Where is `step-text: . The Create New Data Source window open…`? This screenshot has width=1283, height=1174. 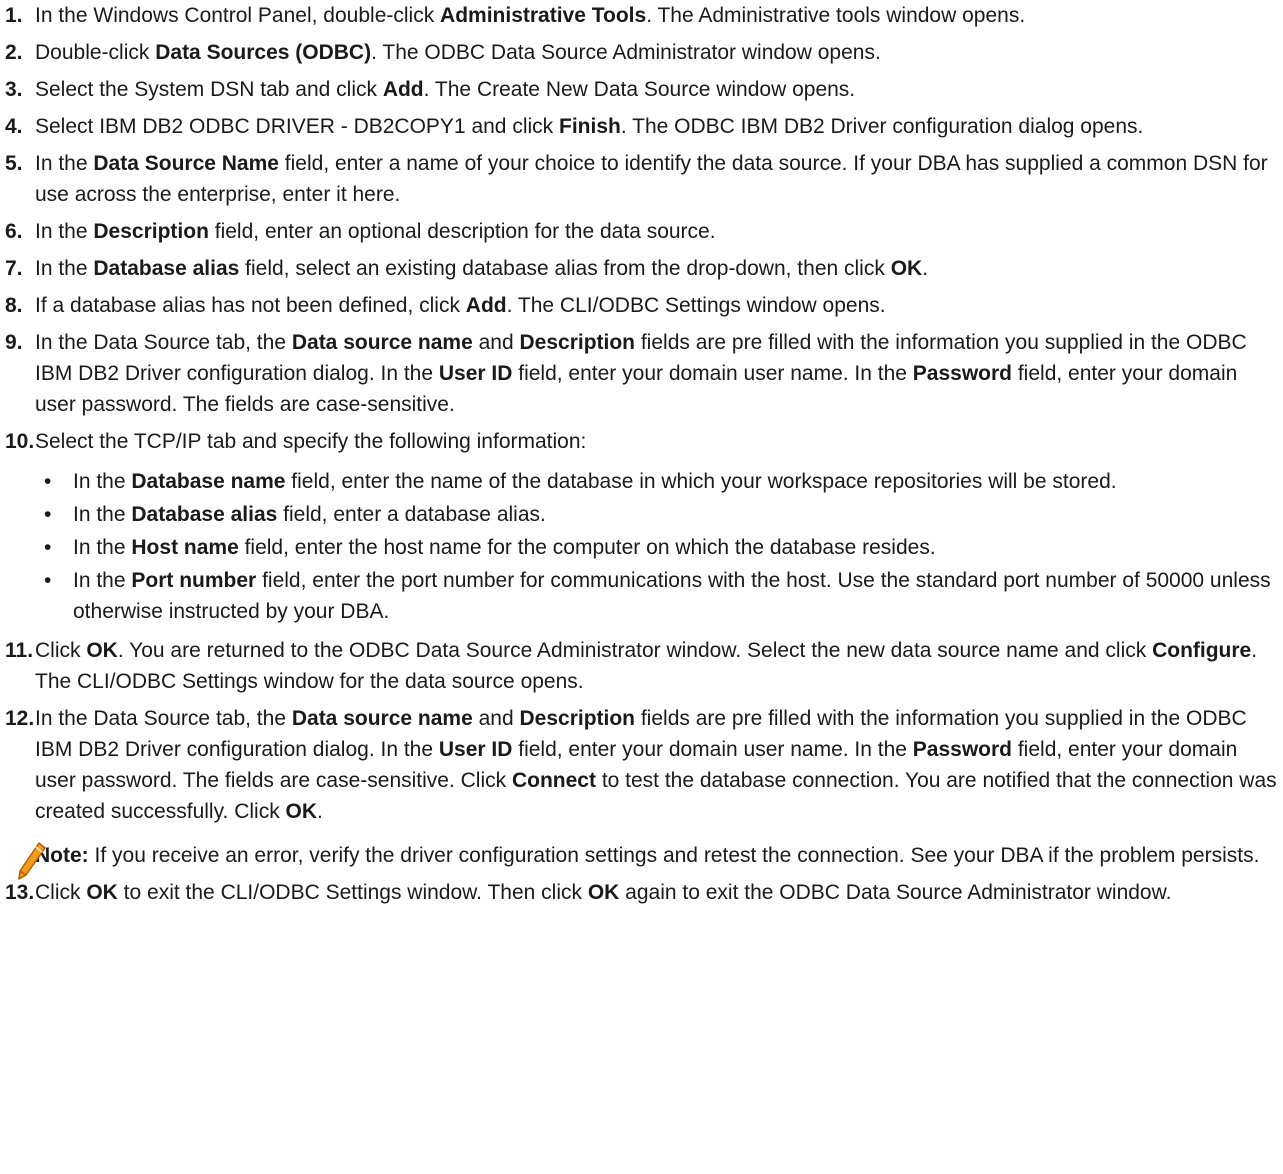
step-text: . The Create New Data Source window open… is located at coordinates (639, 89).